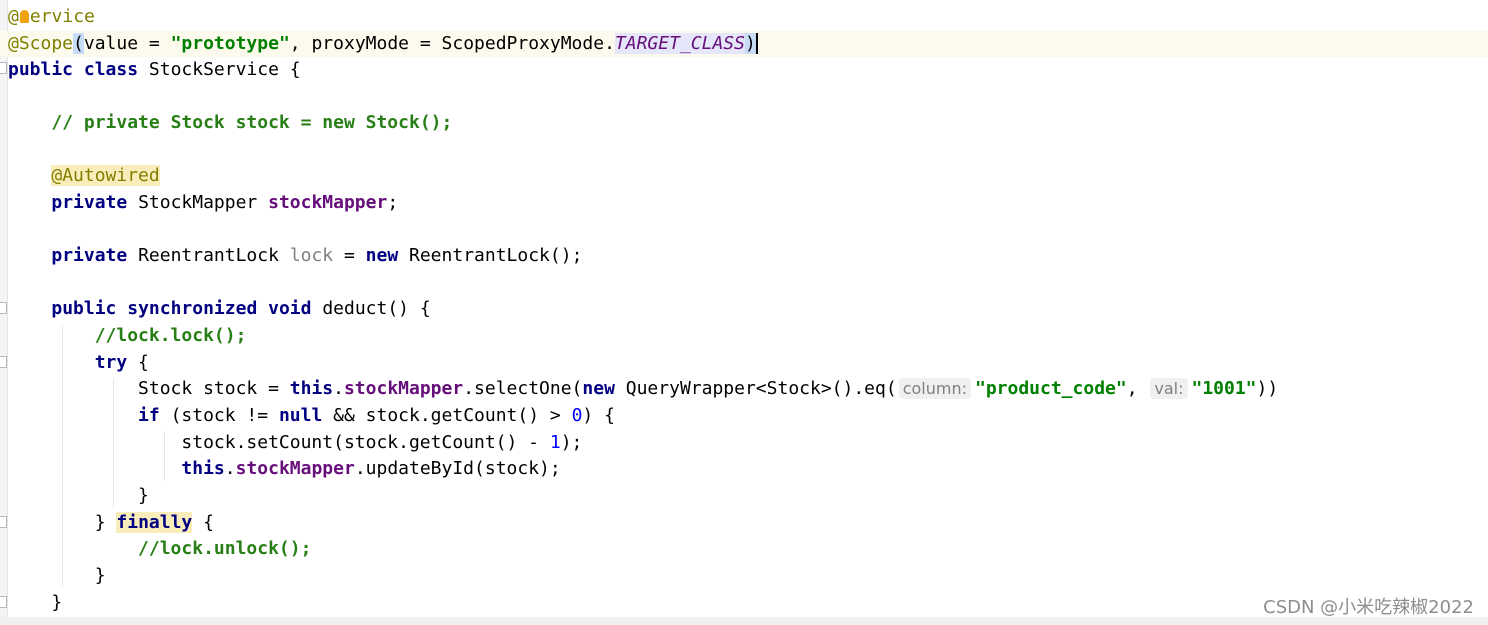 Image resolution: width=1488 pixels, height=625 pixels. I want to click on field-lock-unused: lock, so click(311, 255).